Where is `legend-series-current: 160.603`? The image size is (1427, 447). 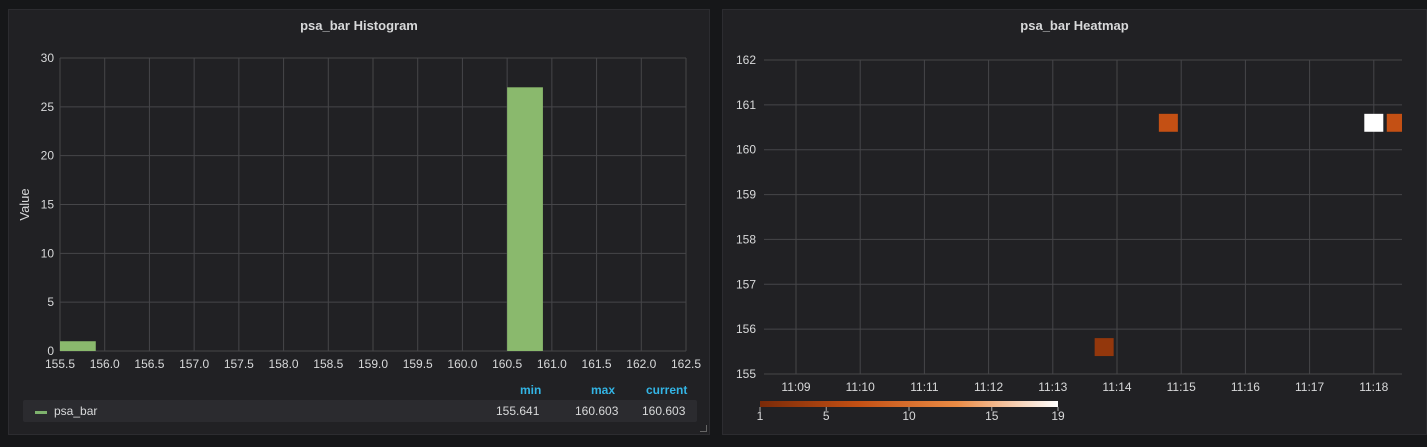 legend-series-current: 160.603 is located at coordinates (664, 411).